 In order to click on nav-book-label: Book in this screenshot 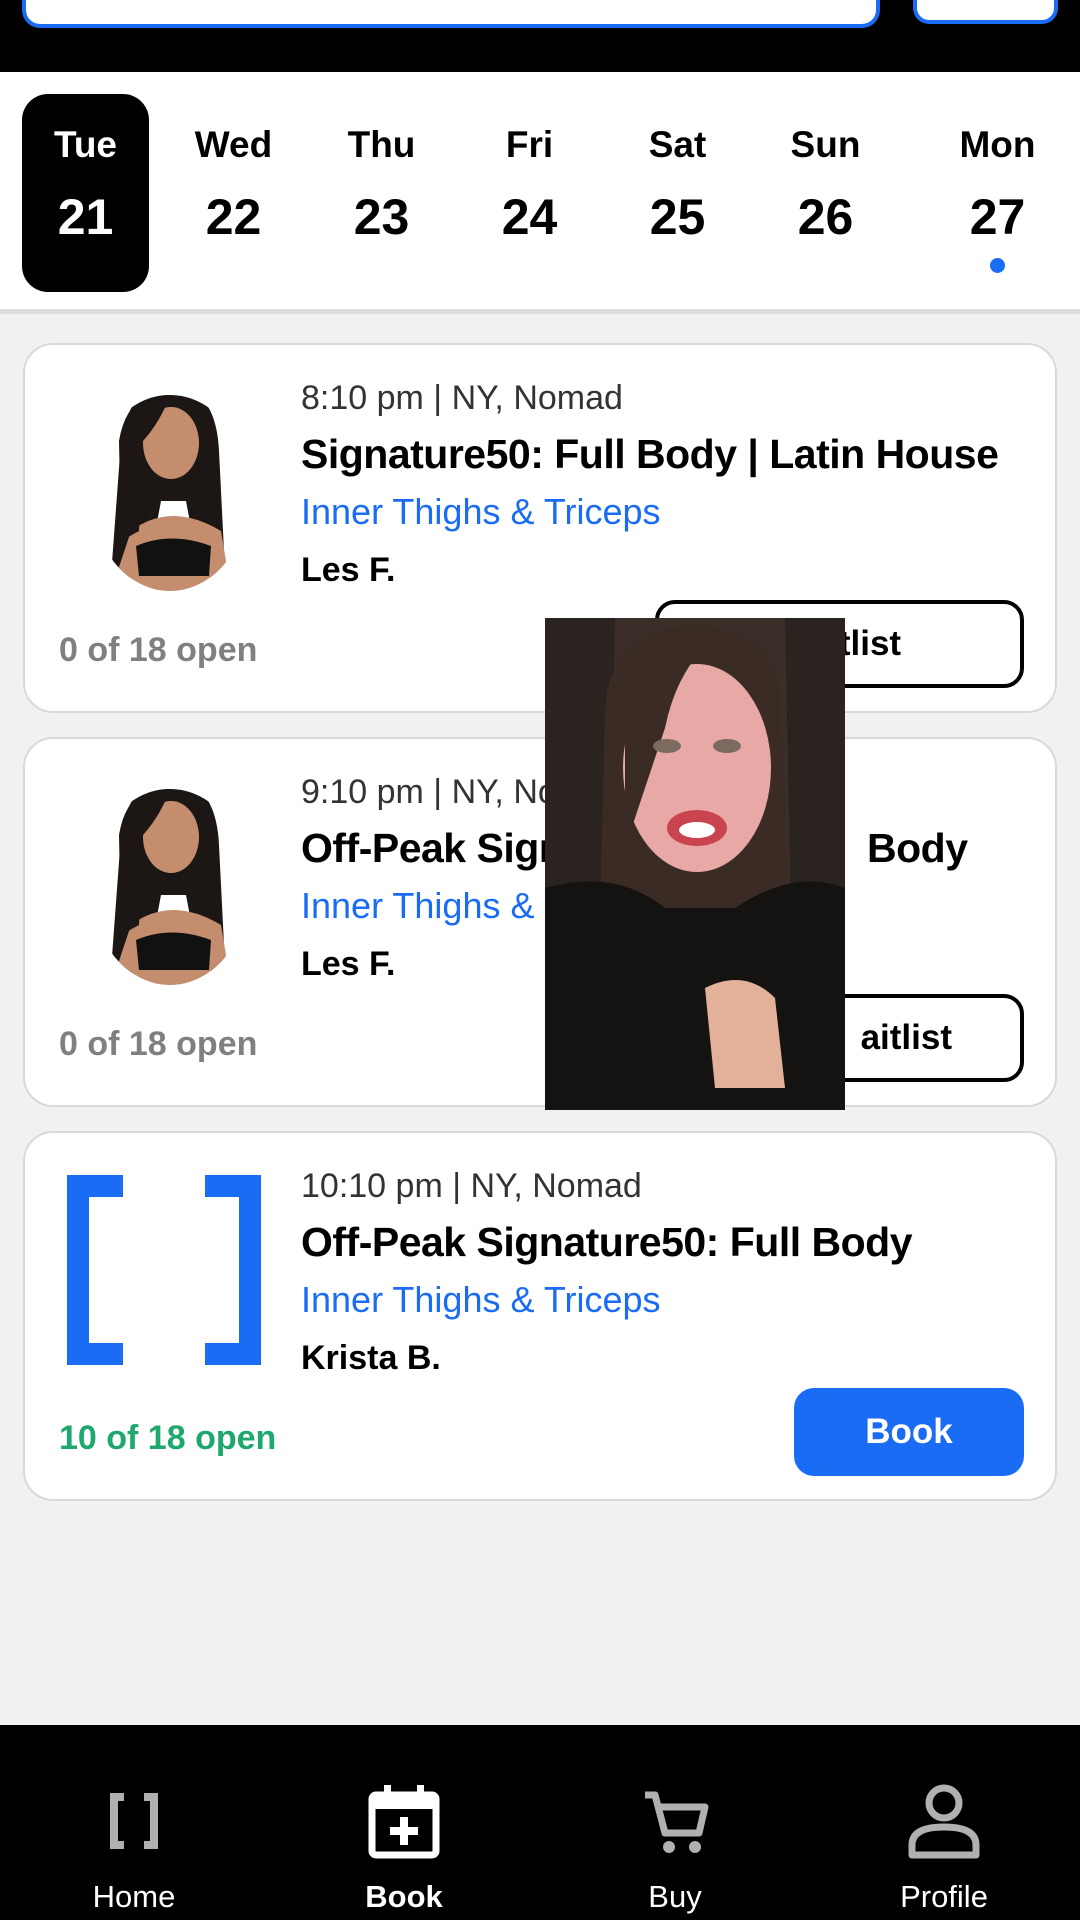, I will do `click(404, 1896)`.